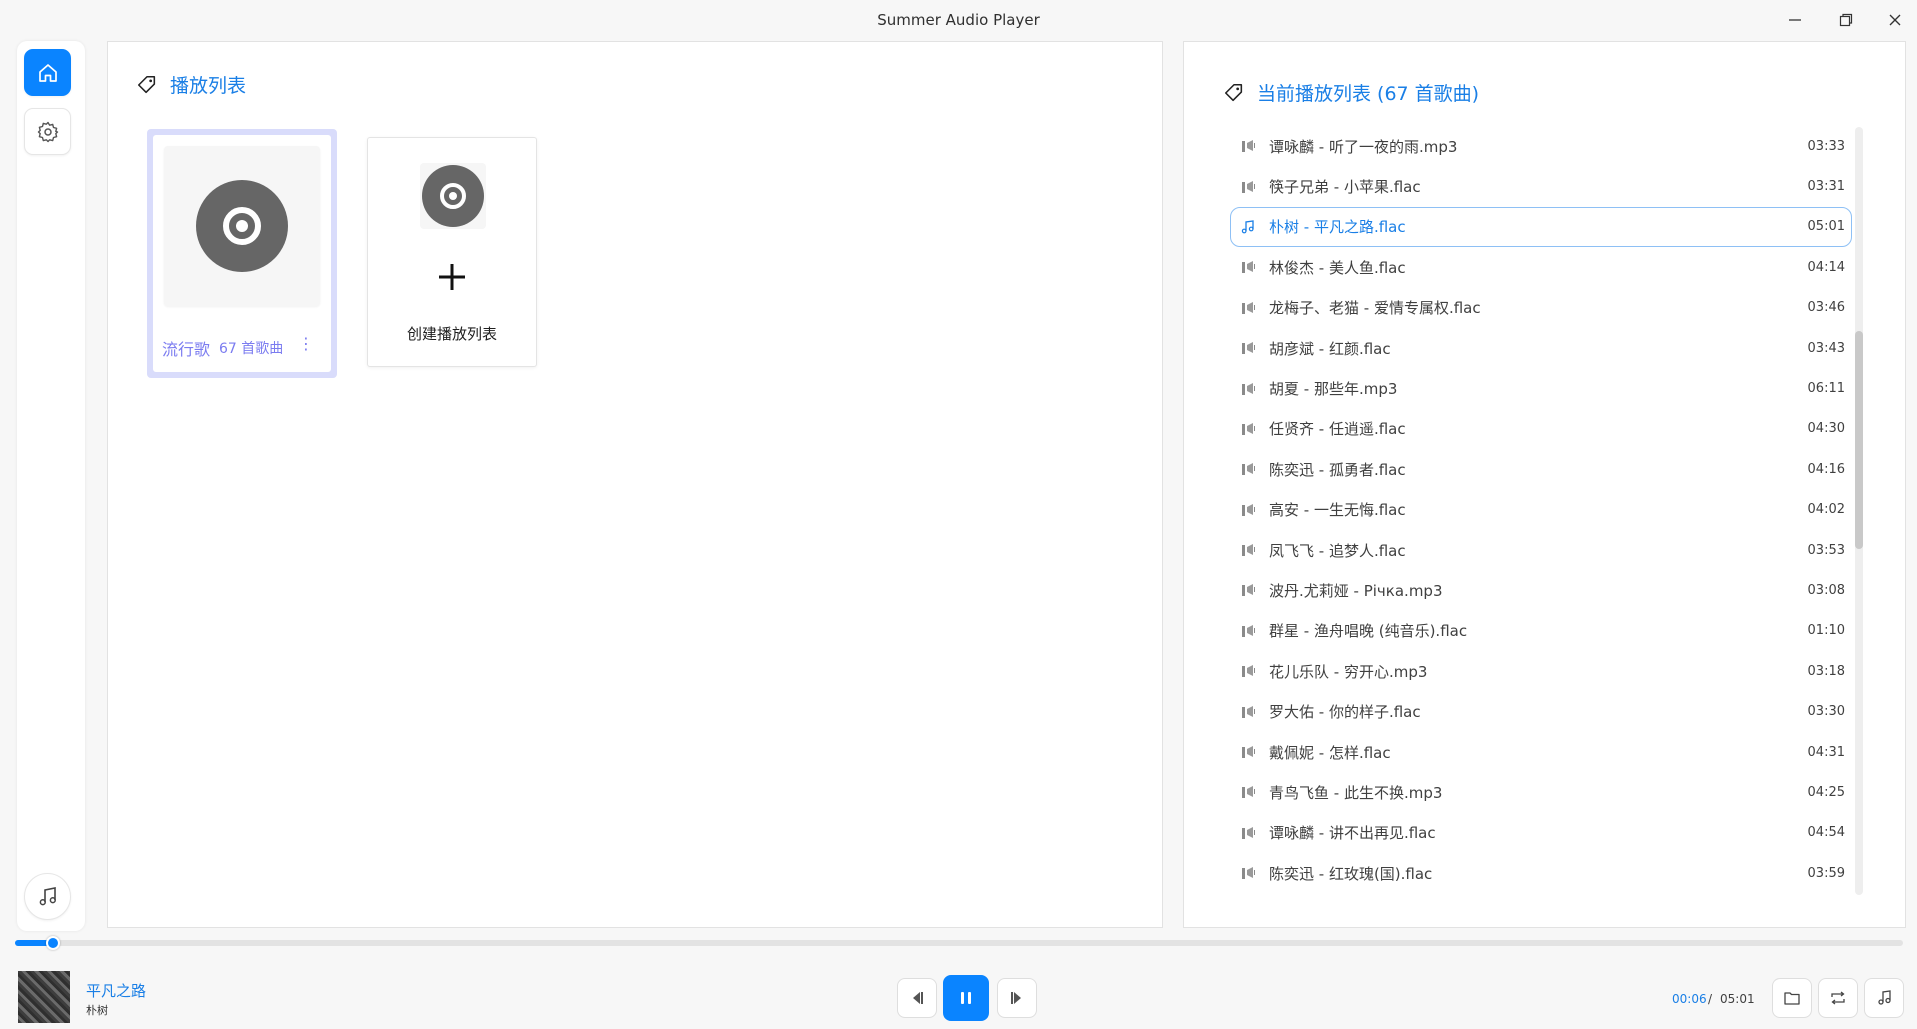 Image resolution: width=1917 pixels, height=1029 pixels. What do you see at coordinates (1368, 94) in the screenshot?
I see `current-playlist-title: 当前播放列表 (67 首歌曲)` at bounding box center [1368, 94].